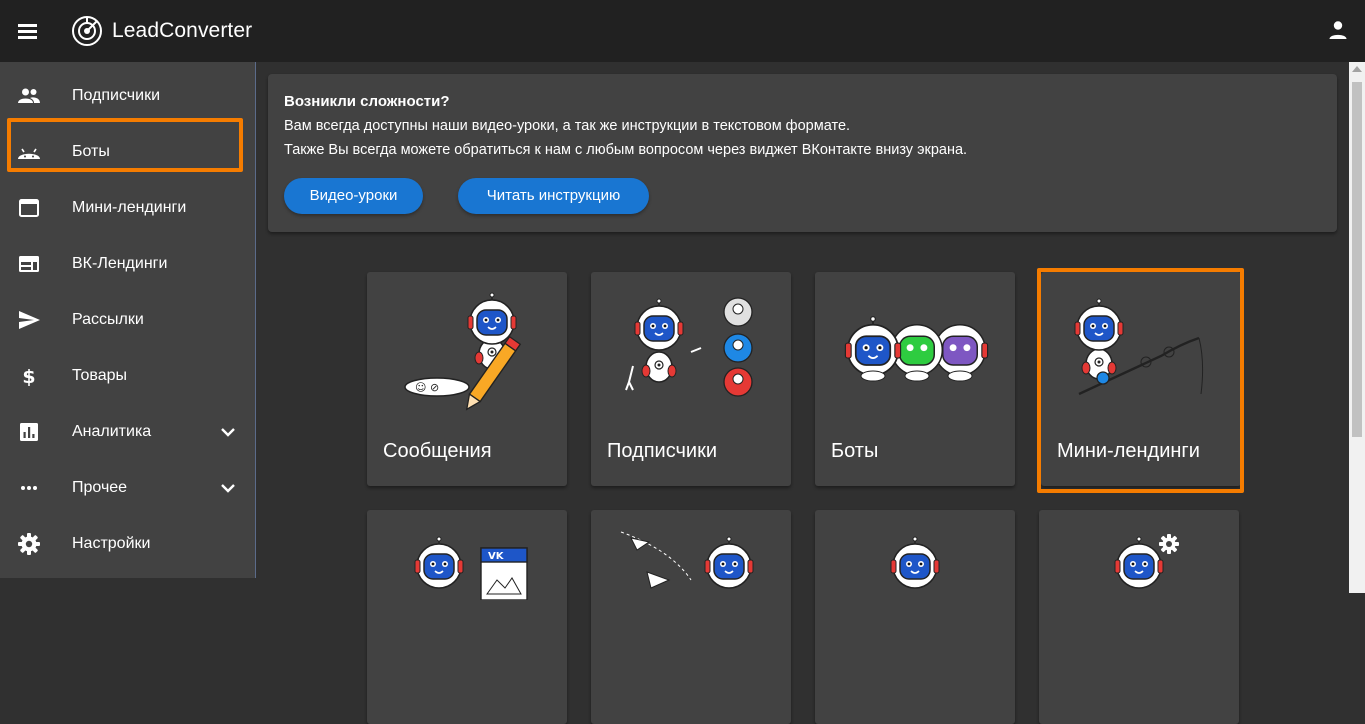 The width and height of the screenshot is (1365, 724). I want to click on card-messages: ☺ ⊘ Сообщения, so click(467, 379).